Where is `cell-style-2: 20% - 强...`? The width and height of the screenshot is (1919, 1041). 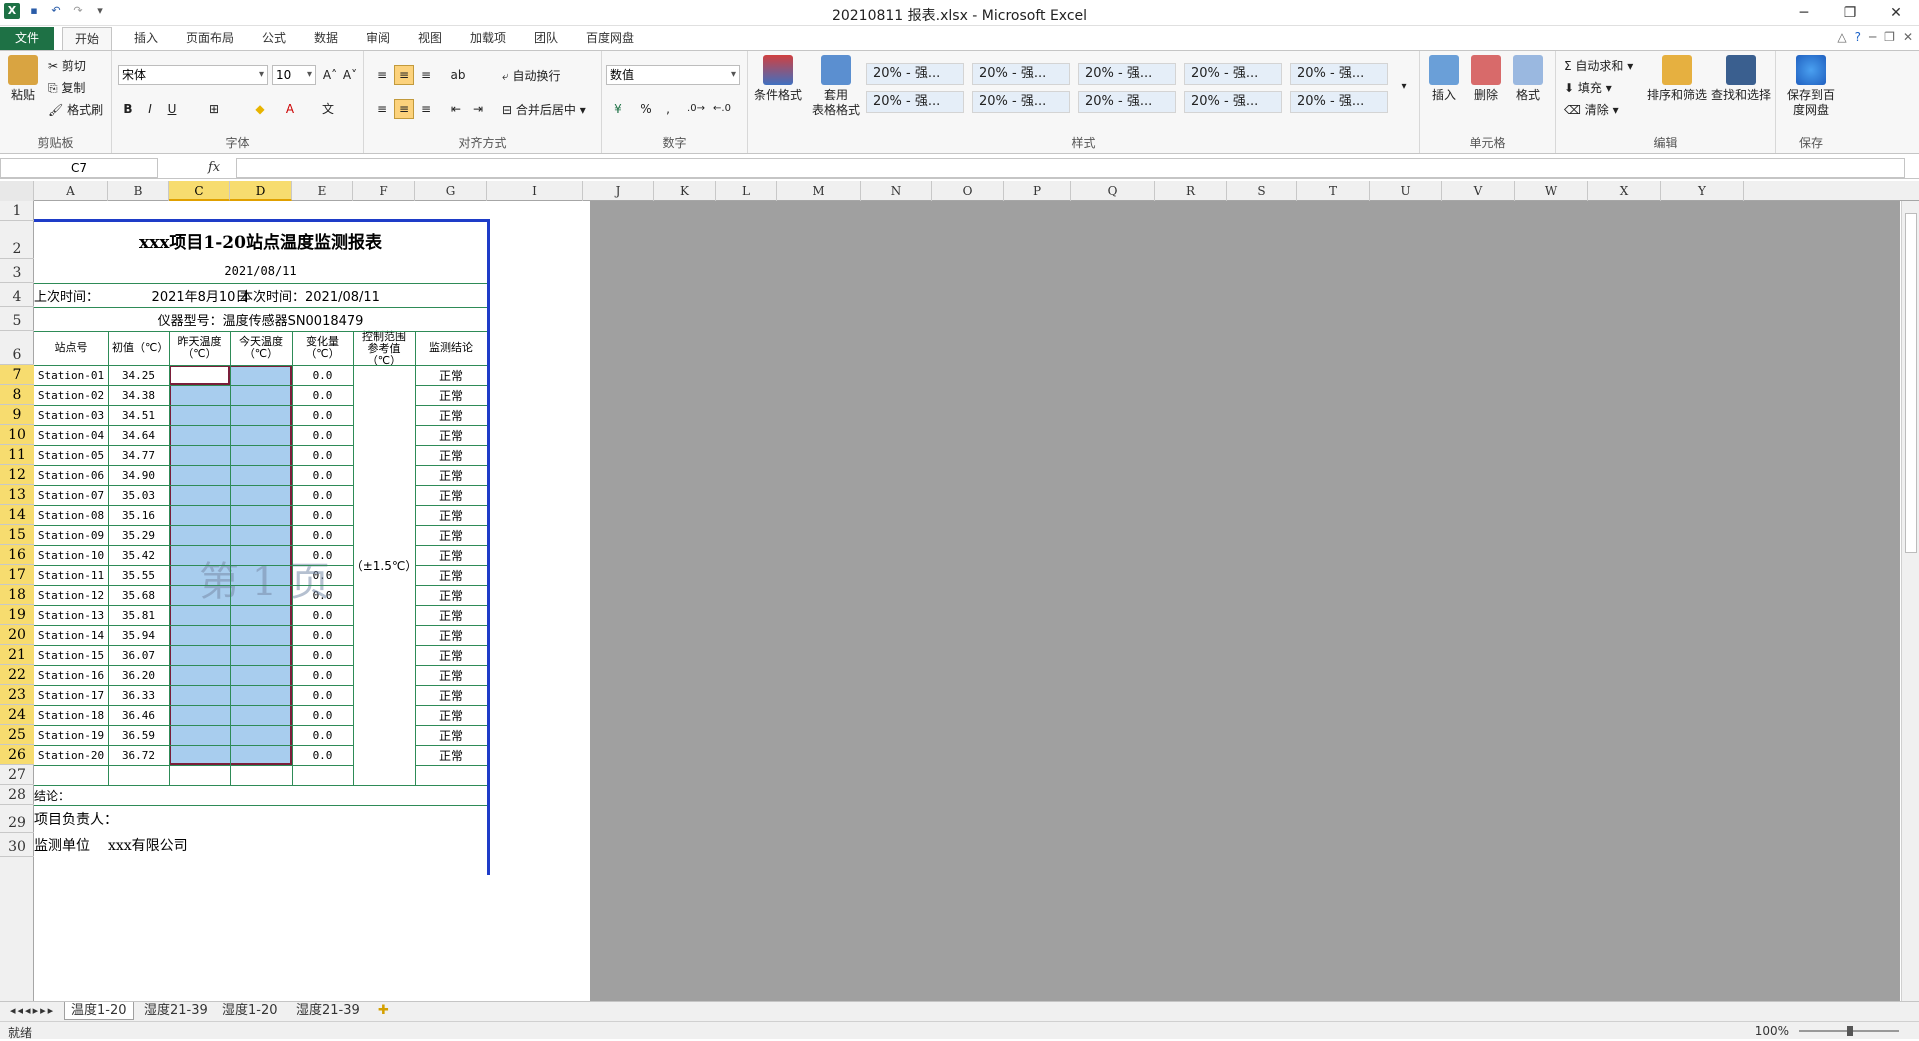 cell-style-2: 20% - 强... is located at coordinates (1021, 74).